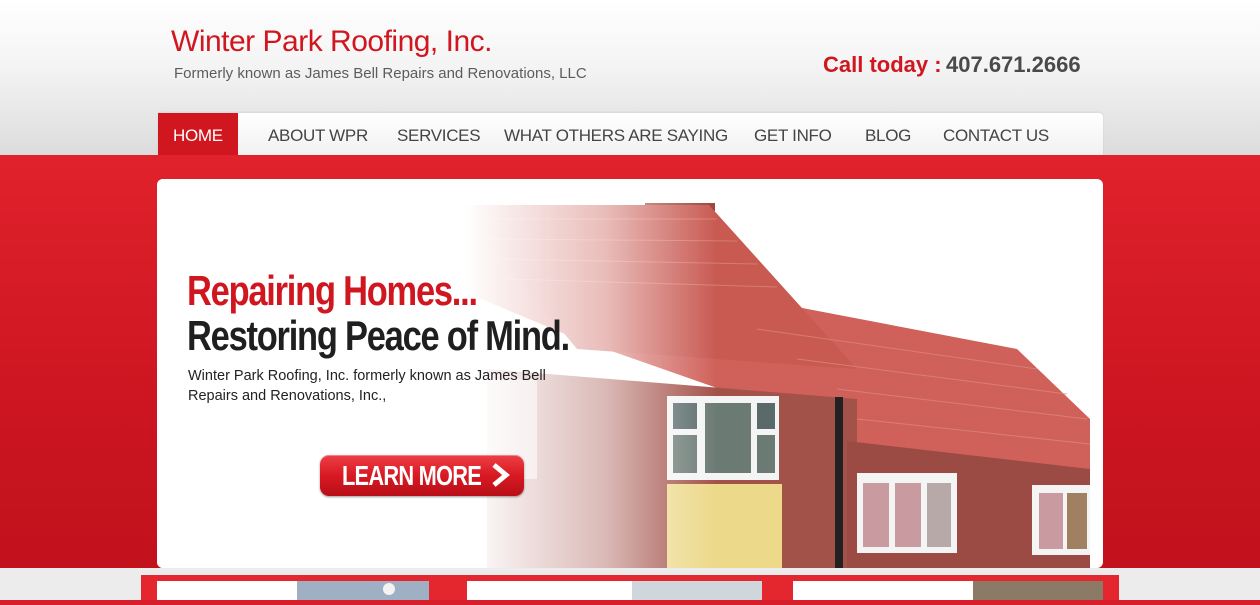 Image resolution: width=1260 pixels, height=605 pixels. I want to click on nav-item-services: SERVICES, so click(439, 134).